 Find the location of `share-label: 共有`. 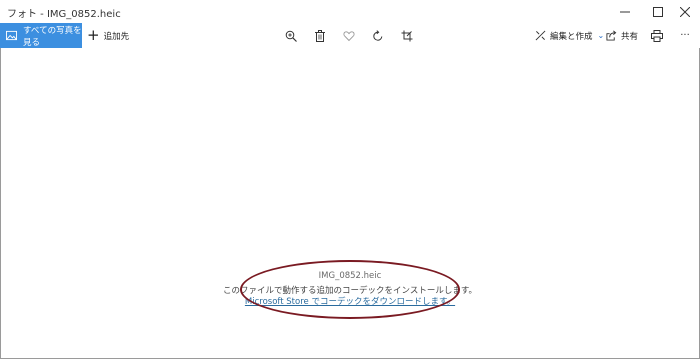

share-label: 共有 is located at coordinates (630, 36).